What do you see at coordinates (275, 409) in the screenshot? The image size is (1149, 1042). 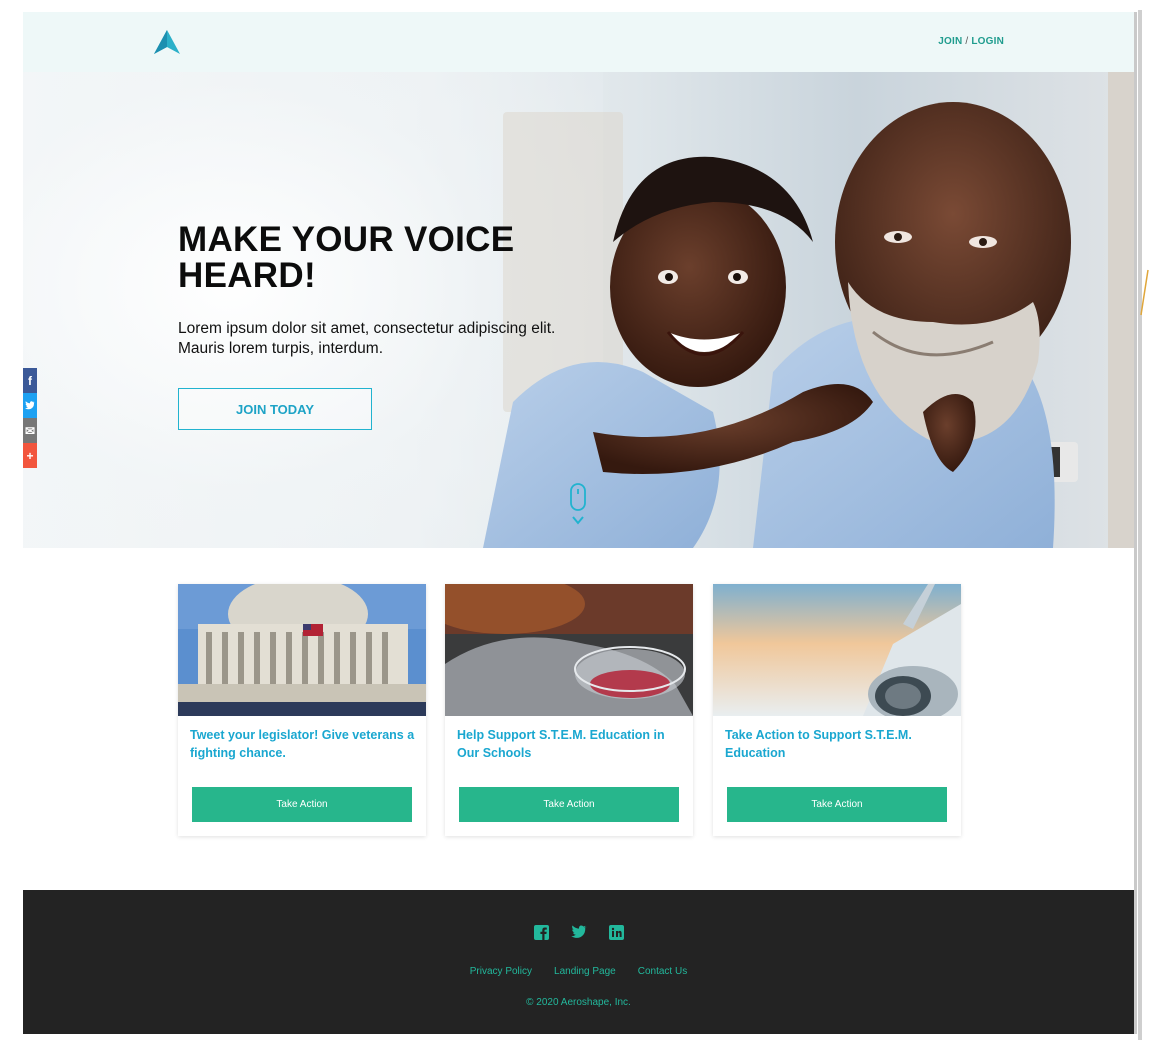 I see `join-today-button: JOIN TODAY` at bounding box center [275, 409].